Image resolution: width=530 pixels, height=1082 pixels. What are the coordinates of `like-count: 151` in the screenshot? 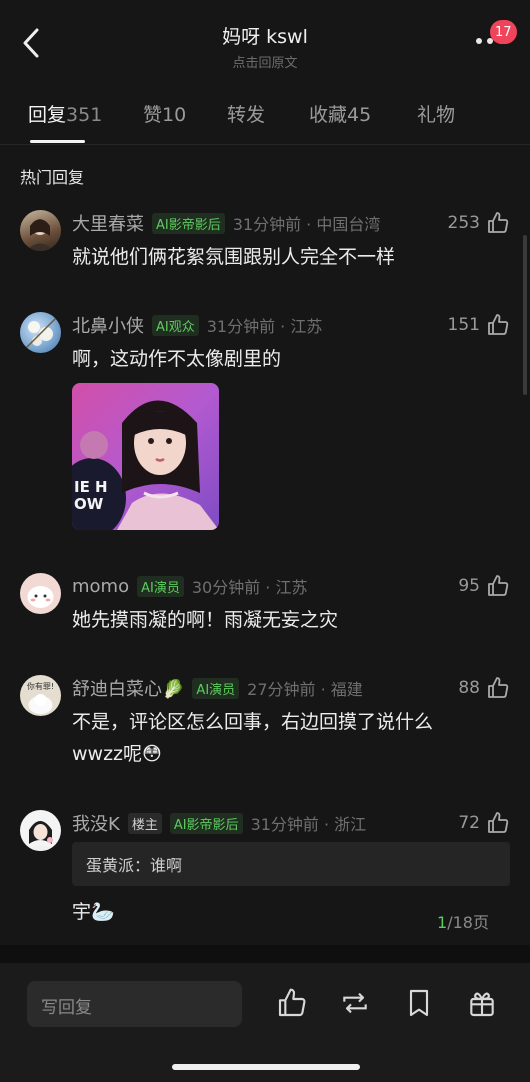 It's located at (463, 325).